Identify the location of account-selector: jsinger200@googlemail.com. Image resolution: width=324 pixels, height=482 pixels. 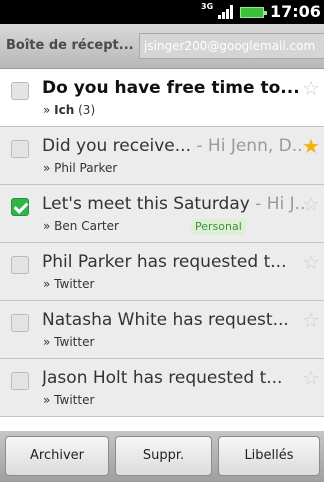
(231, 46).